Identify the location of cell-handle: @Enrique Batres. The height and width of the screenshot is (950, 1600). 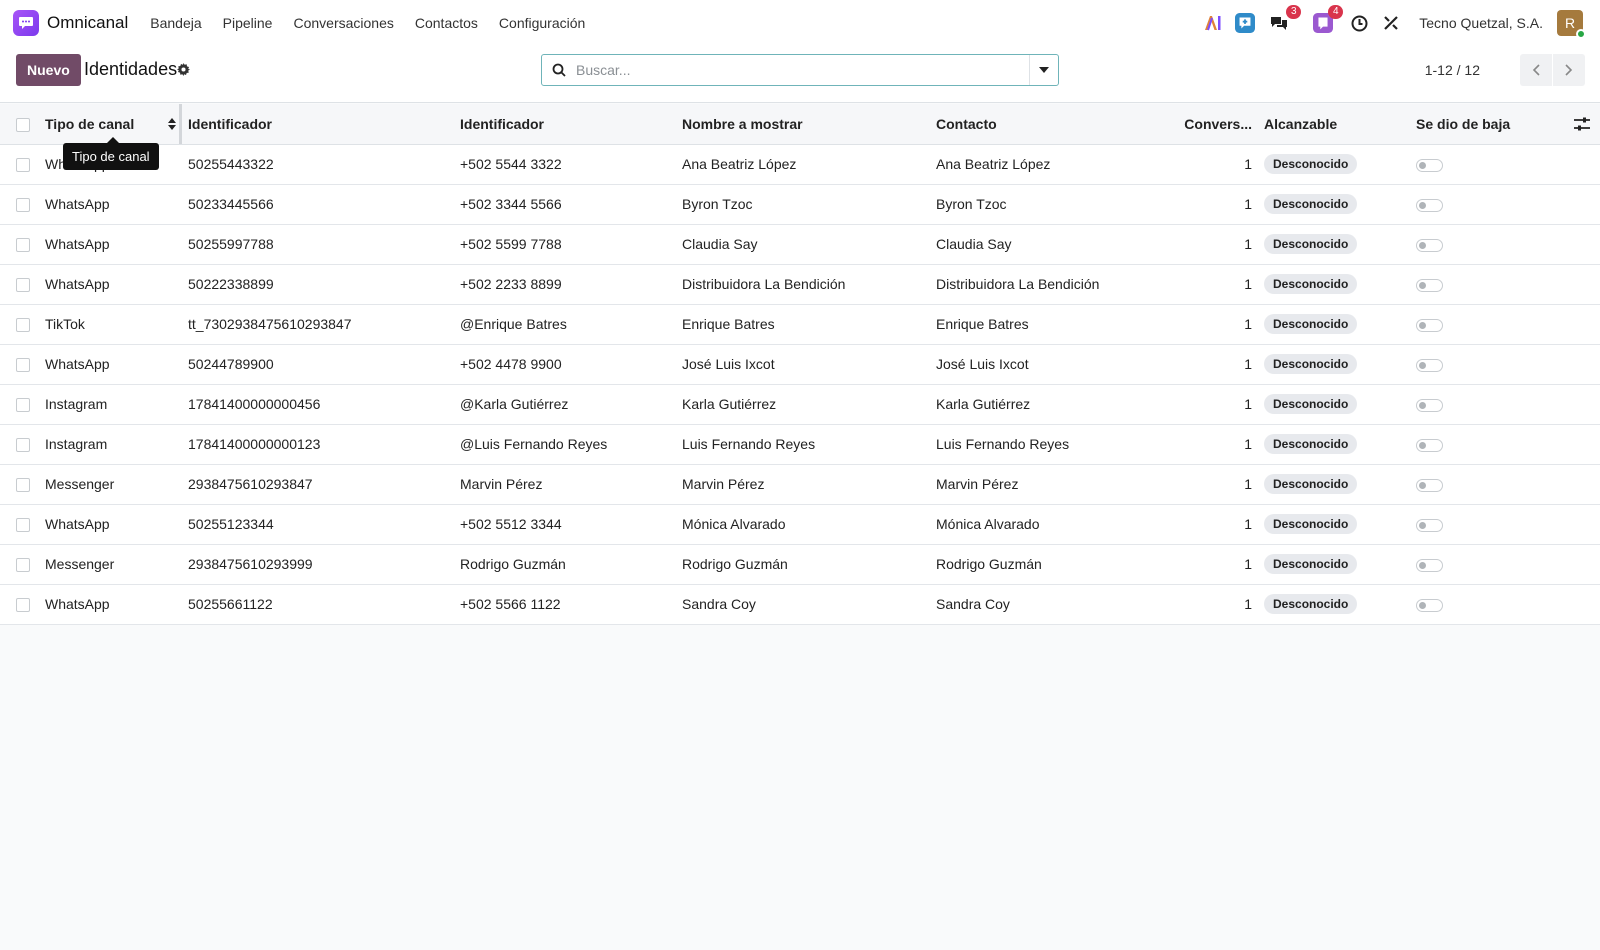
(513, 324).